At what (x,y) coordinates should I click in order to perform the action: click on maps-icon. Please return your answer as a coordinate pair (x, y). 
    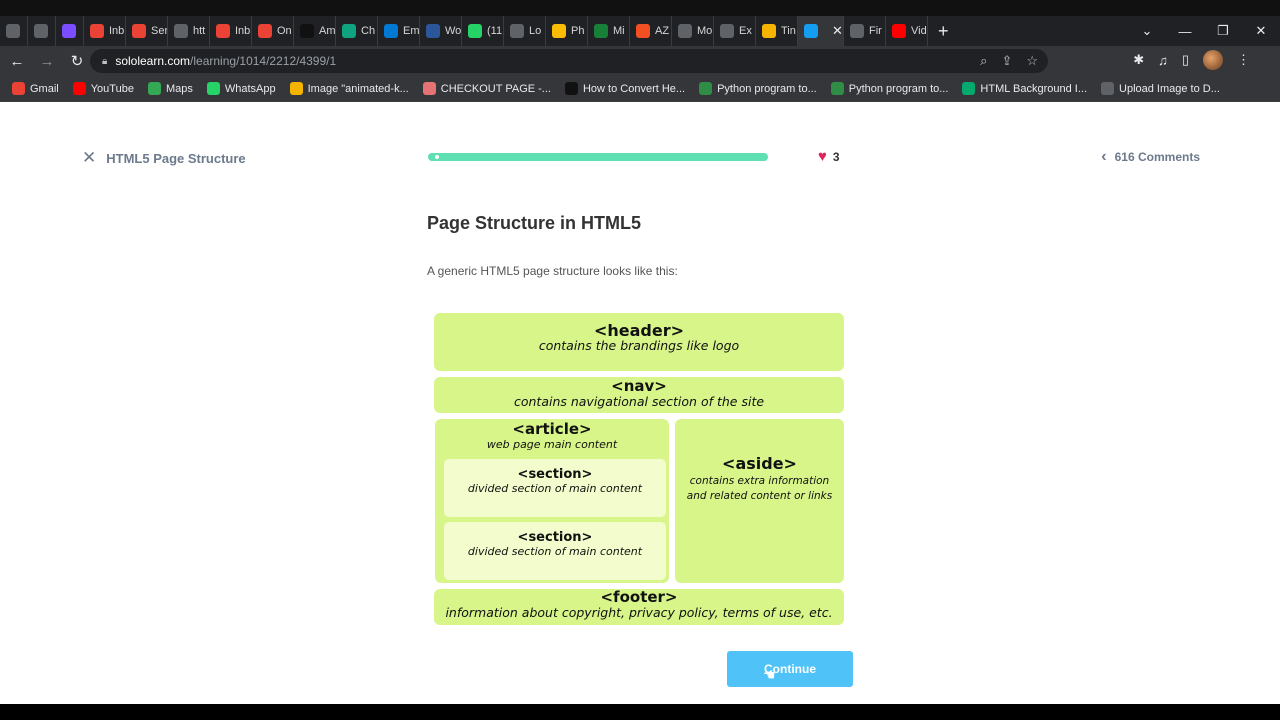
    Looking at the image, I should click on (154, 88).